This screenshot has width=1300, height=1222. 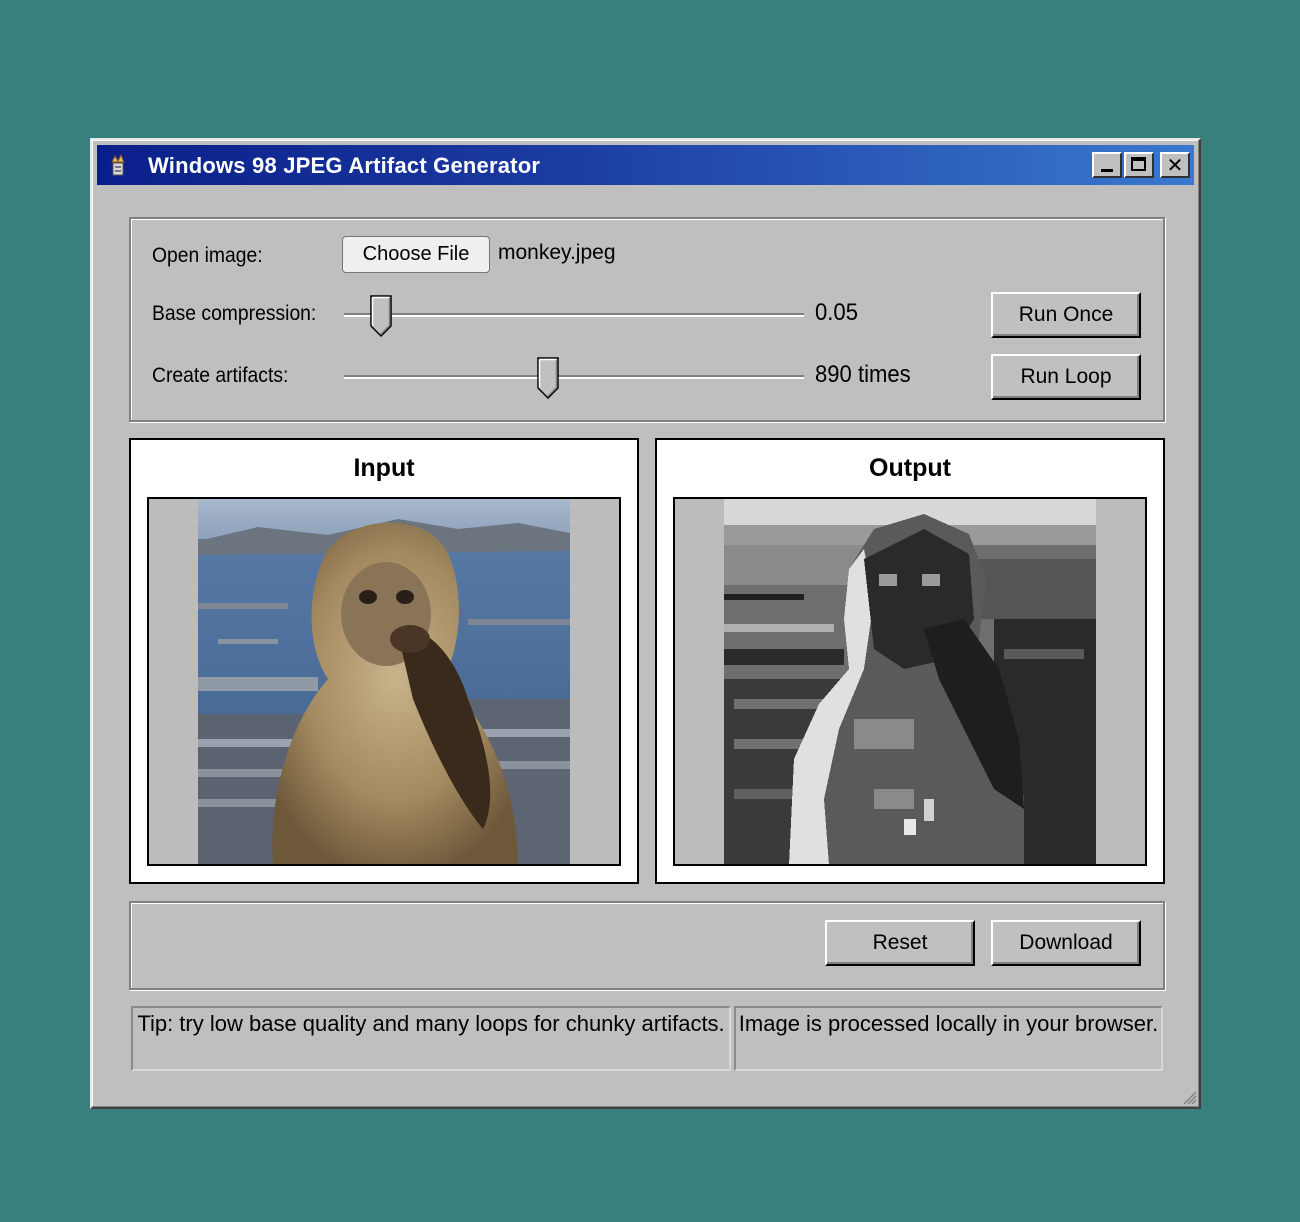 I want to click on title-bar: Windows 98 JPEG Artifact Generator ✕, so click(x=645, y=165).